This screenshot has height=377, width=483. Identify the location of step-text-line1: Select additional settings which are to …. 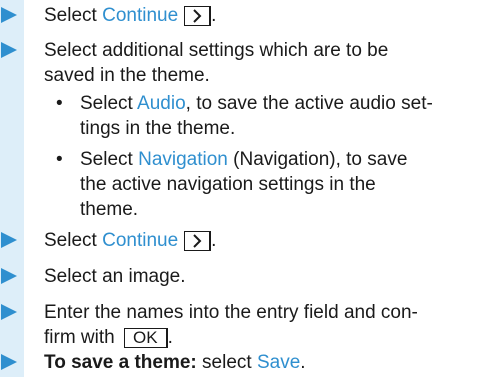
(216, 50).